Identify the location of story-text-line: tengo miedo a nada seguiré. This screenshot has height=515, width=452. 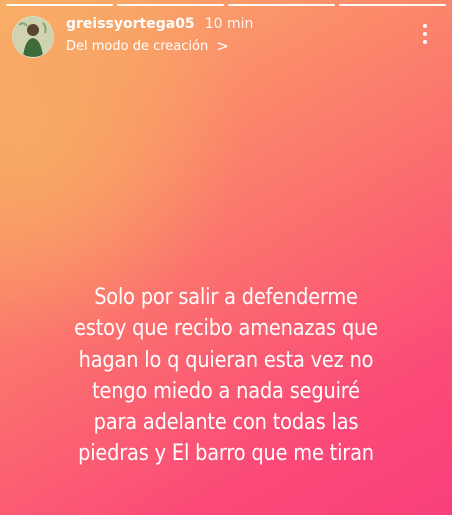
(226, 390).